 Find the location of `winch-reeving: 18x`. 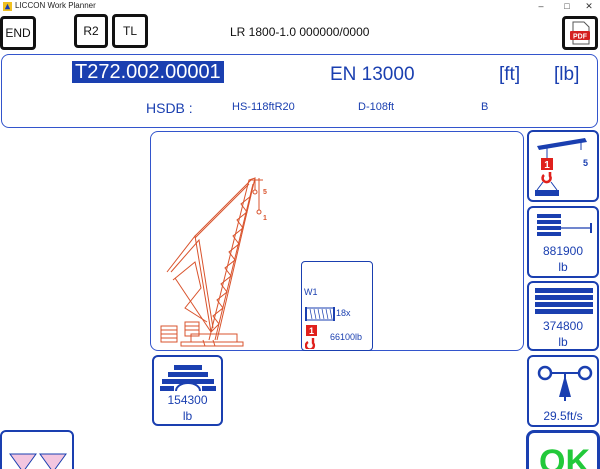

winch-reeving: 18x is located at coordinates (343, 313).